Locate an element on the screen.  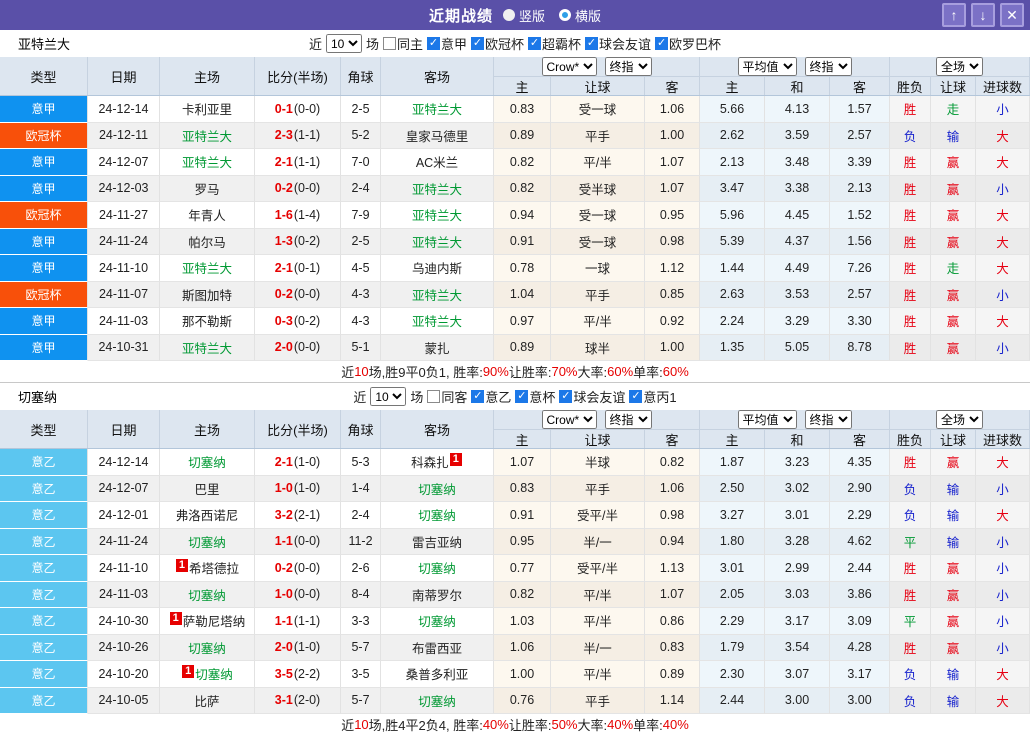
fulltime-score: 2-3 is located at coordinates (283, 135).